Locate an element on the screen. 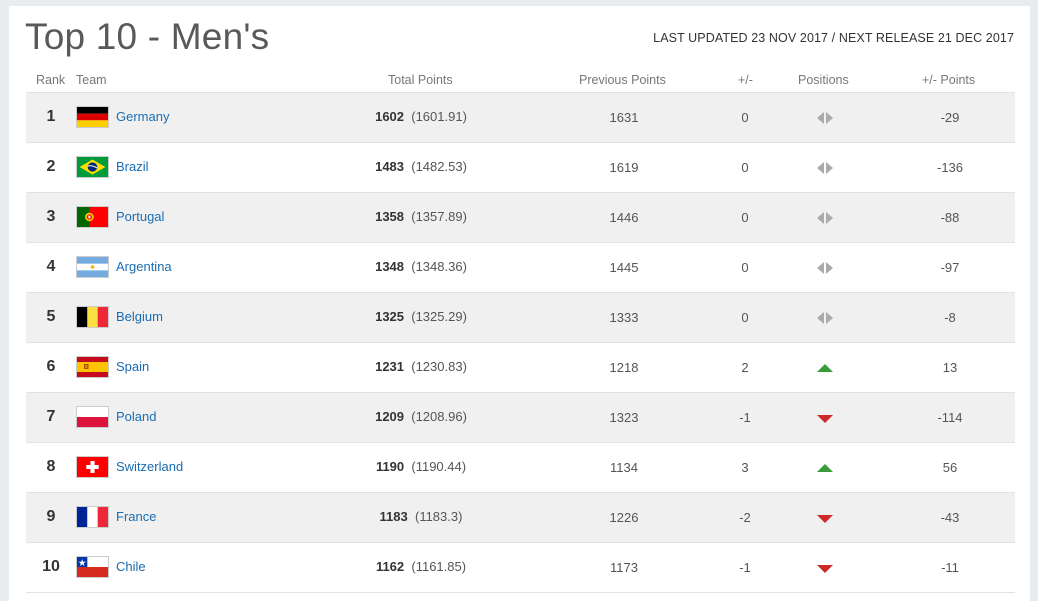  previous-points-cell: 1446 is located at coordinates (624, 217).